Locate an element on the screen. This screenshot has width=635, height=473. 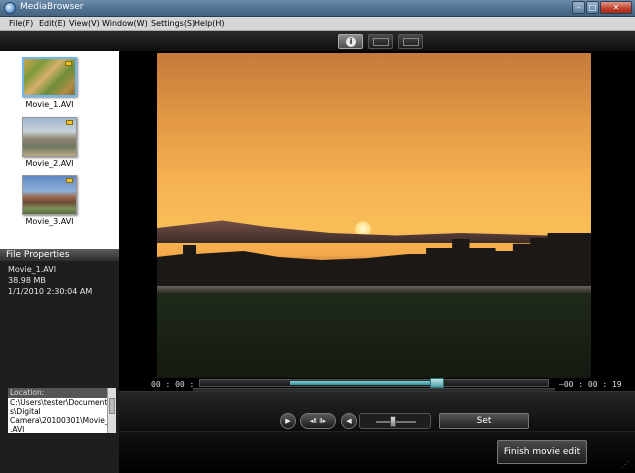
file-name: Movie_1.AVI is located at coordinates (32, 269).